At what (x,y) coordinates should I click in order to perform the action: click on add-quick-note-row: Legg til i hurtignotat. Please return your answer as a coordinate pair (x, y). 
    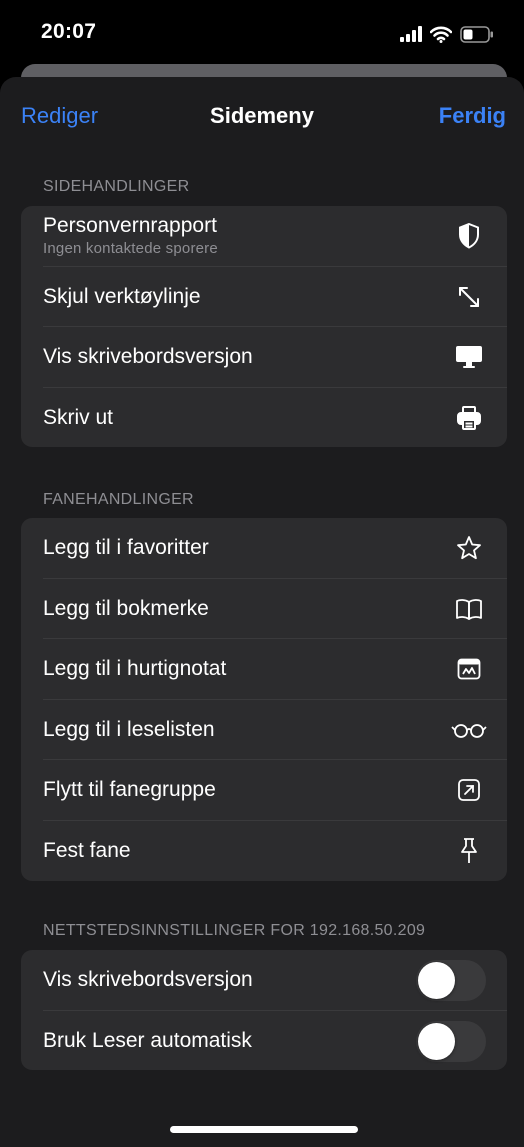
    Looking at the image, I should click on (275, 669).